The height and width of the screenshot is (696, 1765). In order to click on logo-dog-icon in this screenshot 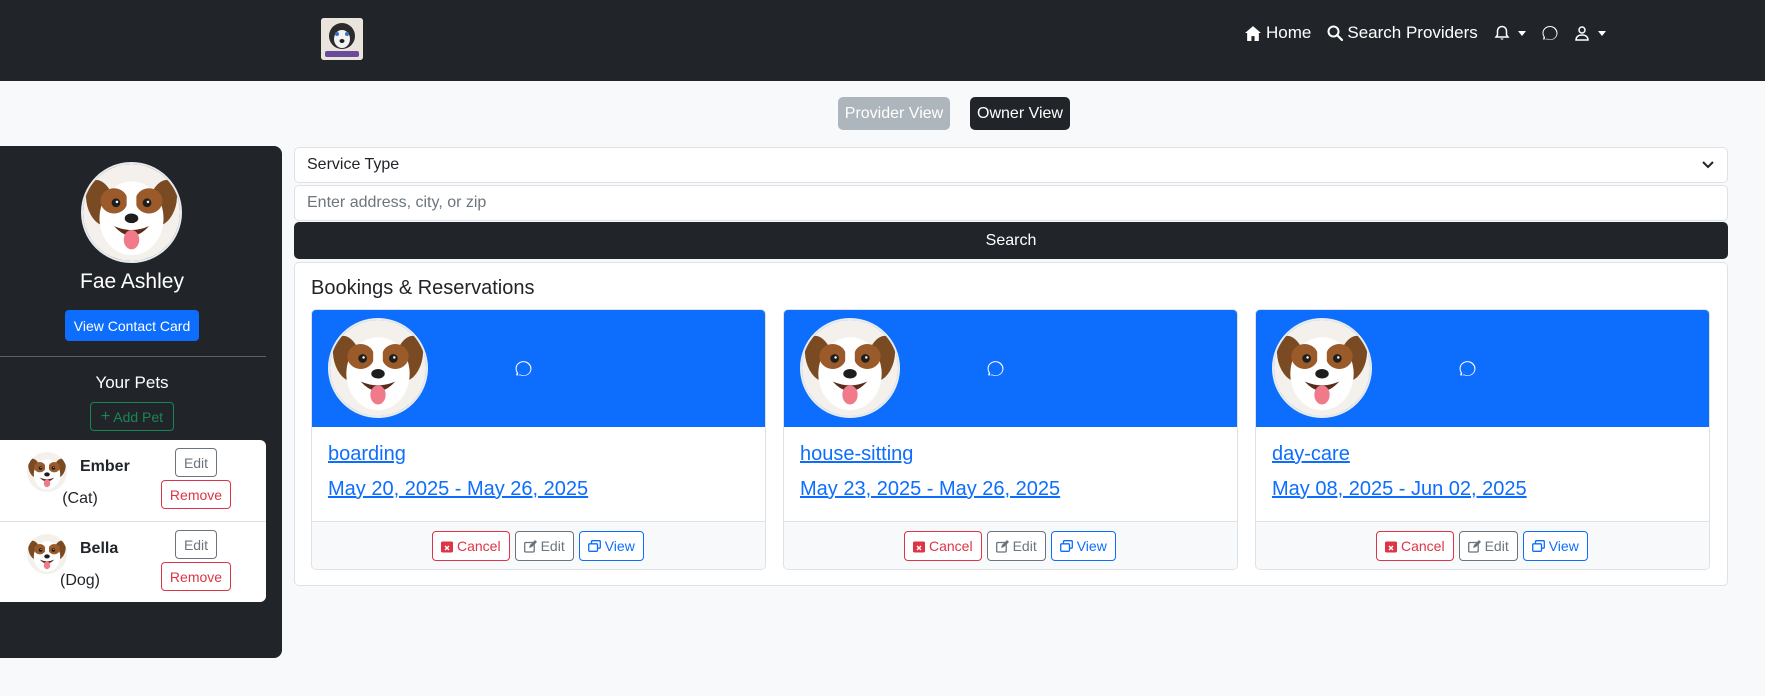, I will do `click(342, 39)`.